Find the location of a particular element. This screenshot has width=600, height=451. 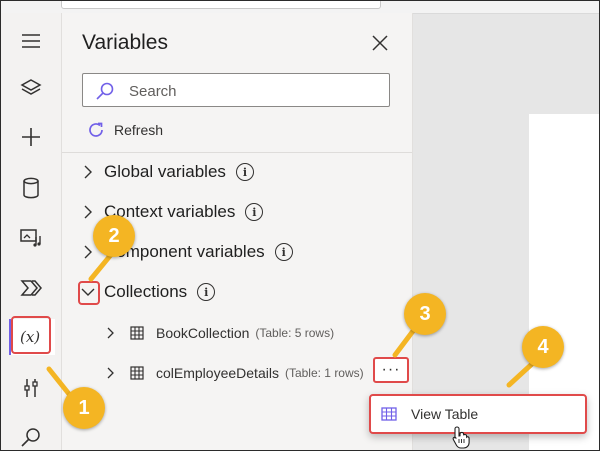

callout-badge-2: 2 is located at coordinates (114, 236).